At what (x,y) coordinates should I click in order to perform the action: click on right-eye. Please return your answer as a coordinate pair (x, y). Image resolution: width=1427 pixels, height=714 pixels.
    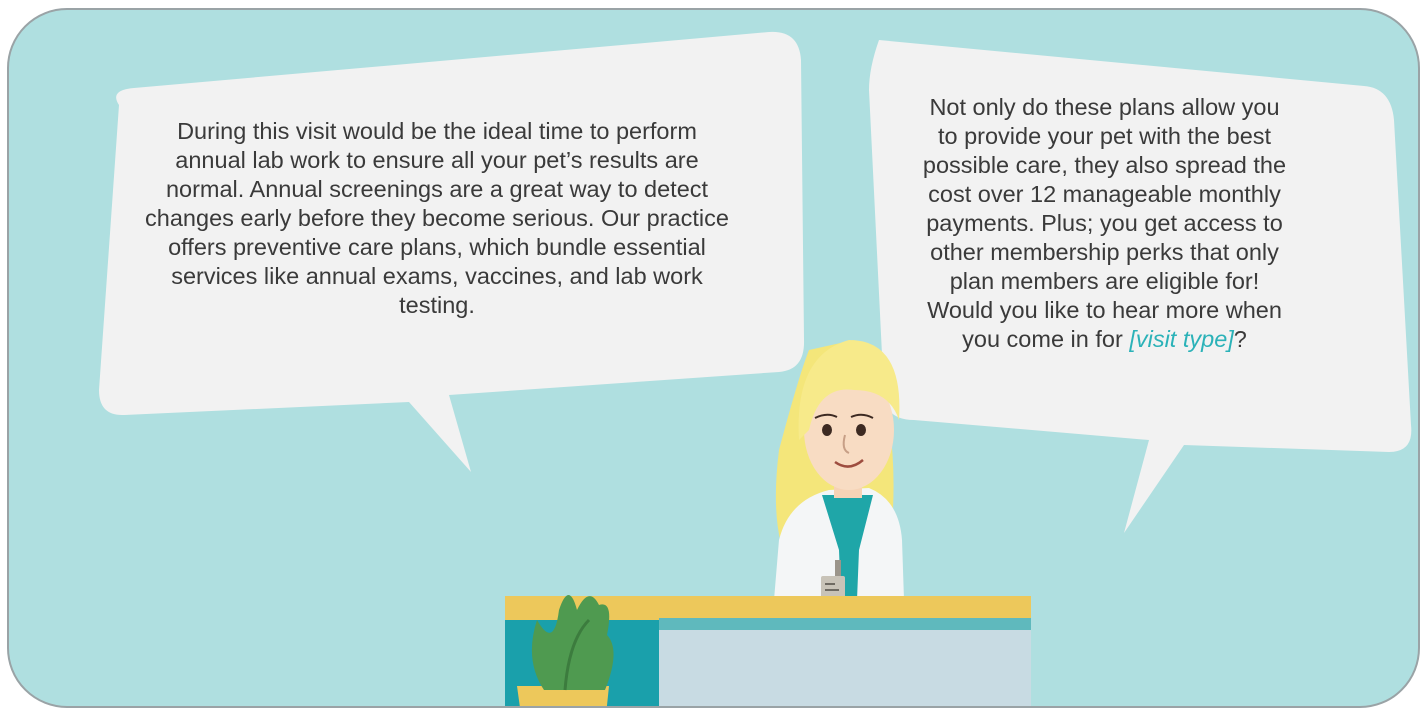
    Looking at the image, I should click on (861, 430).